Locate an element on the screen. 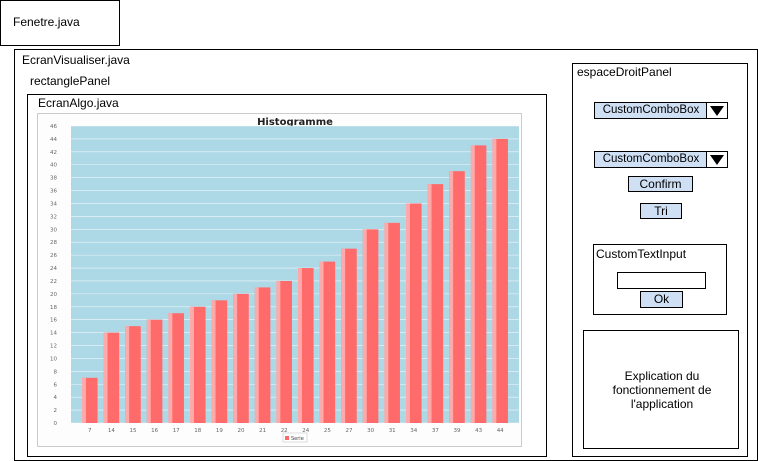 The width and height of the screenshot is (758, 461). y-tick-label: 22 is located at coordinates (53, 282).